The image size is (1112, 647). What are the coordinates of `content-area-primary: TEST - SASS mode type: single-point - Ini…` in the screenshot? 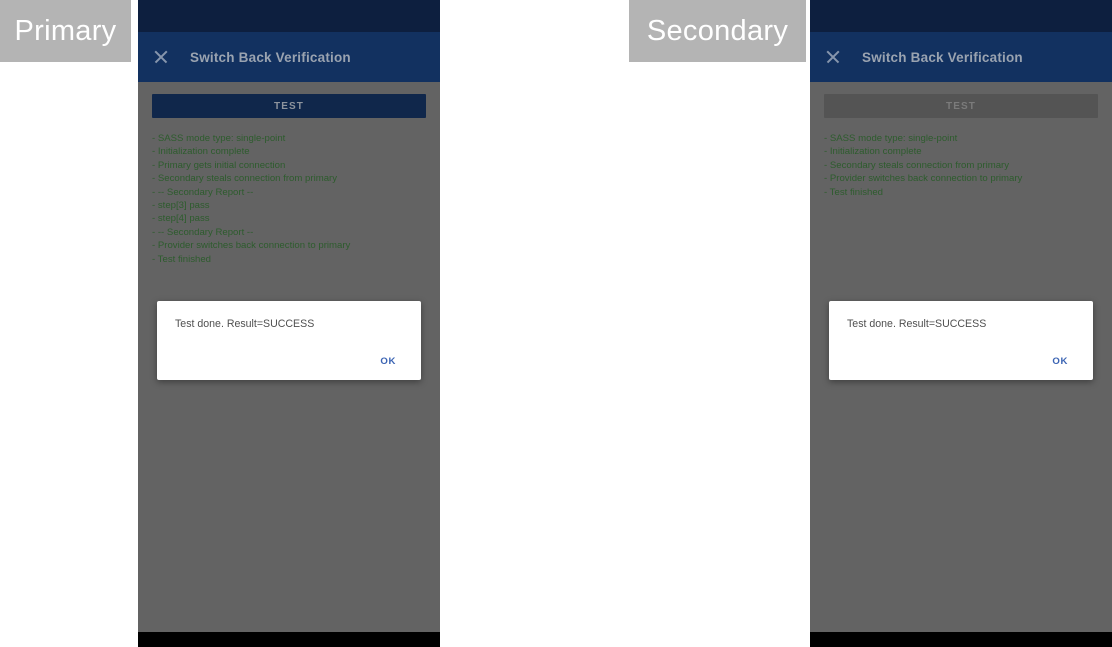 It's located at (289, 174).